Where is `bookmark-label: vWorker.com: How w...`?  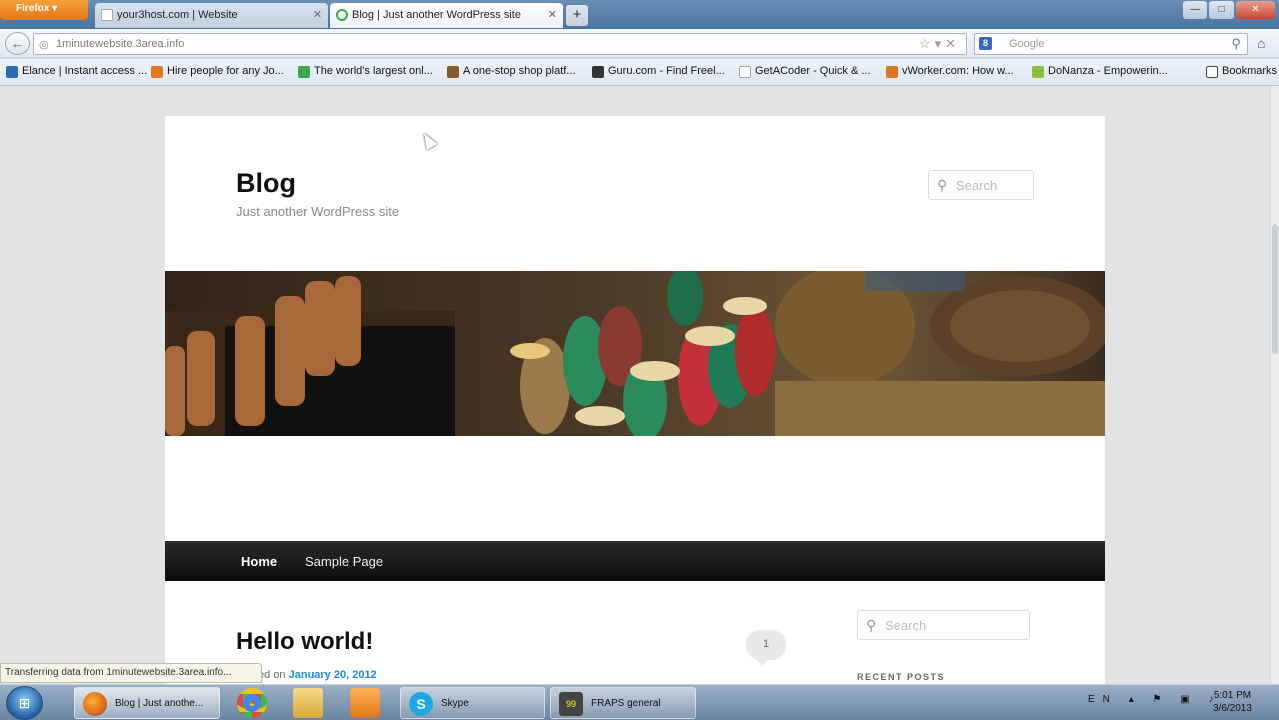 bookmark-label: vWorker.com: How w... is located at coordinates (958, 71).